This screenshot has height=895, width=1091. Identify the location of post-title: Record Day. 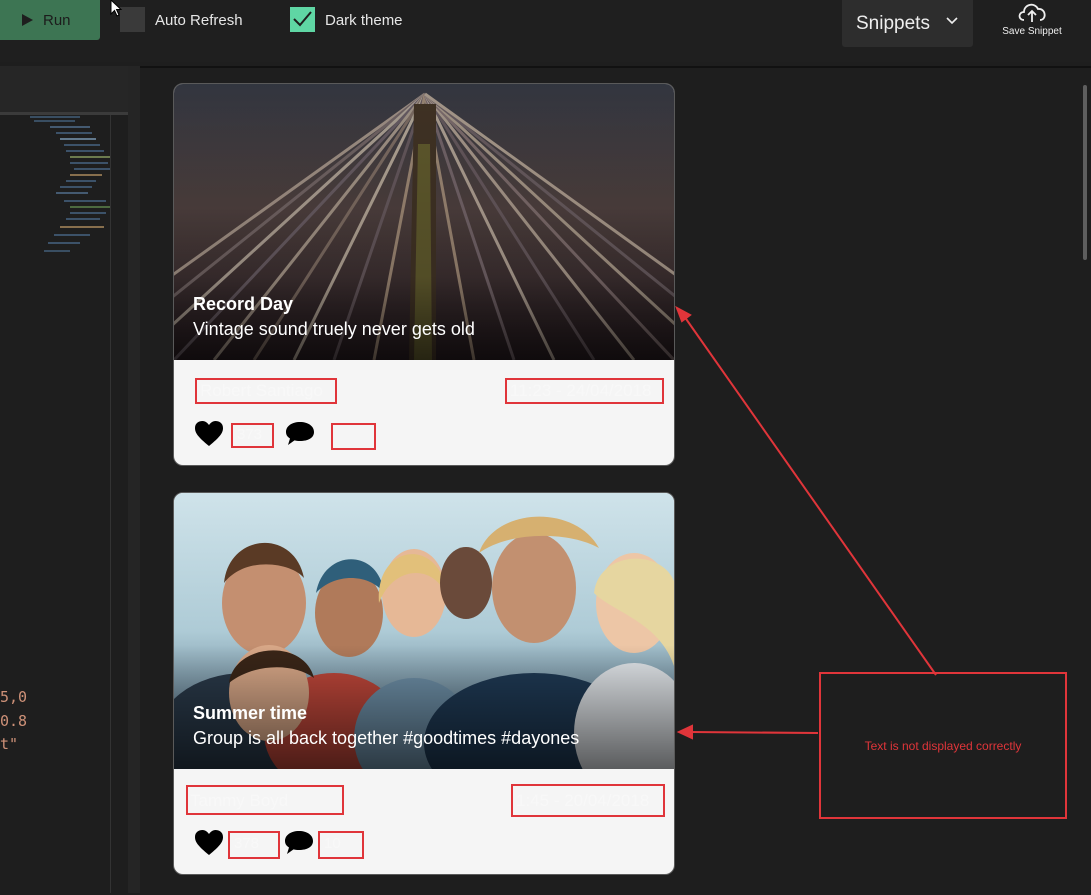
(243, 304).